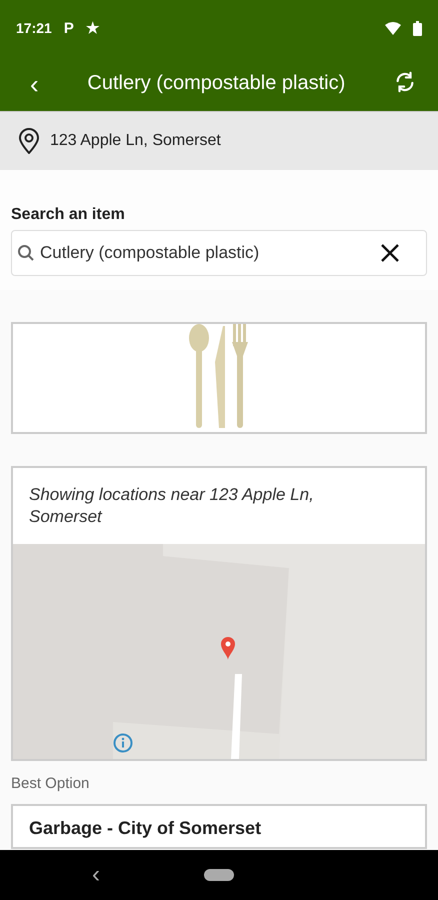 The image size is (438, 900). I want to click on search-icon, so click(26, 253).